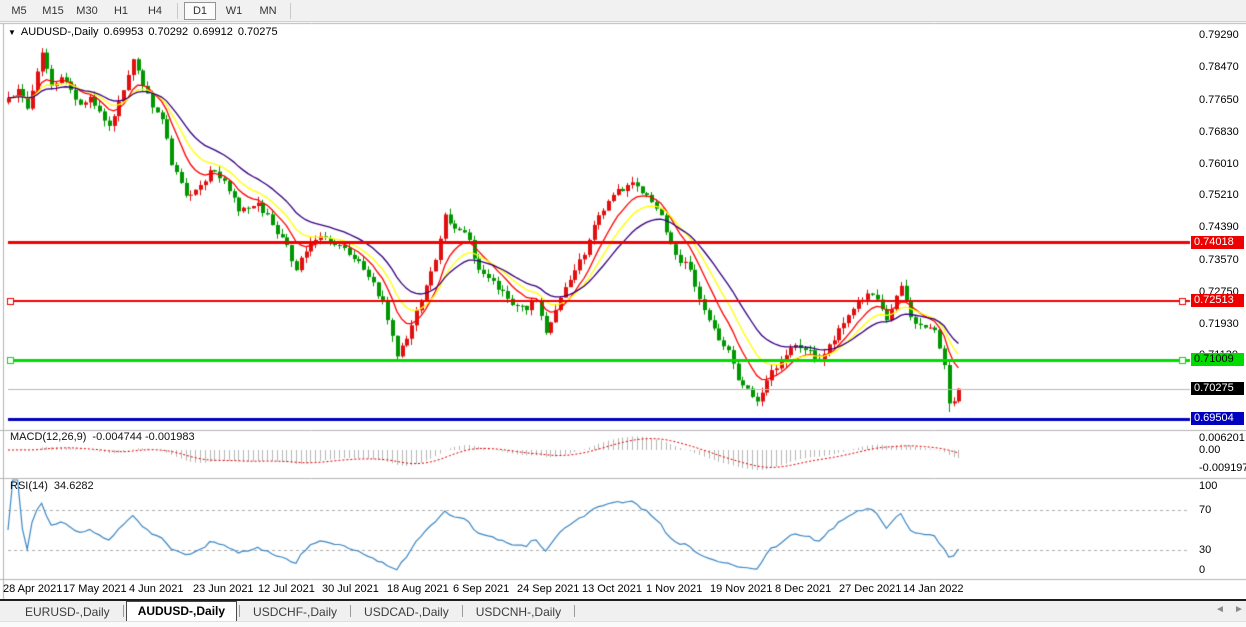 The image size is (1246, 627). I want to click on tab-scroll-left-icon: ◄, so click(1220, 609).